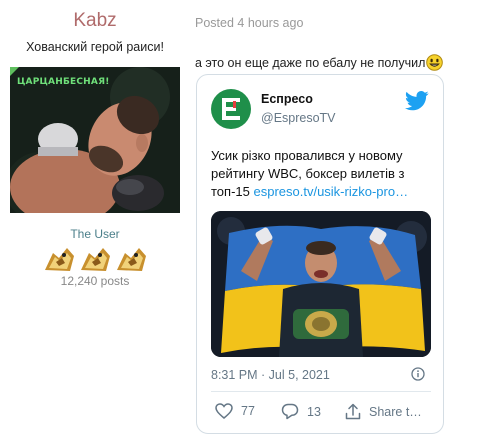  What do you see at coordinates (417, 101) in the screenshot?
I see `twitter-bird-icon` at bounding box center [417, 101].